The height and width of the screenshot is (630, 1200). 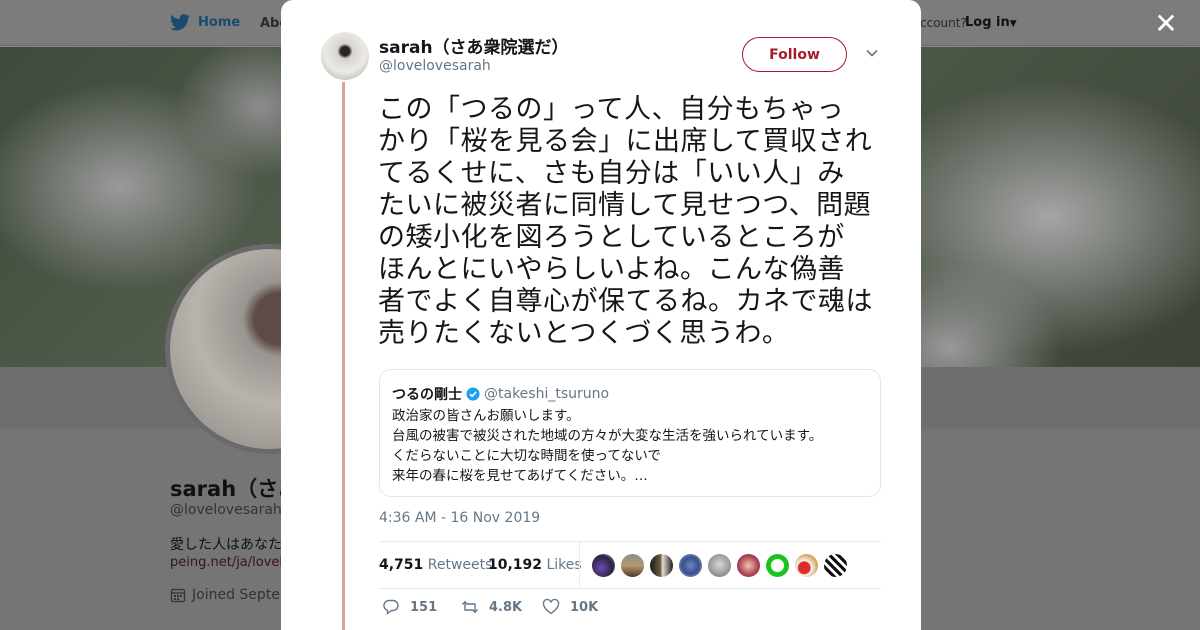 I want to click on profile-name: sarah（さあ, so click(x=235, y=489).